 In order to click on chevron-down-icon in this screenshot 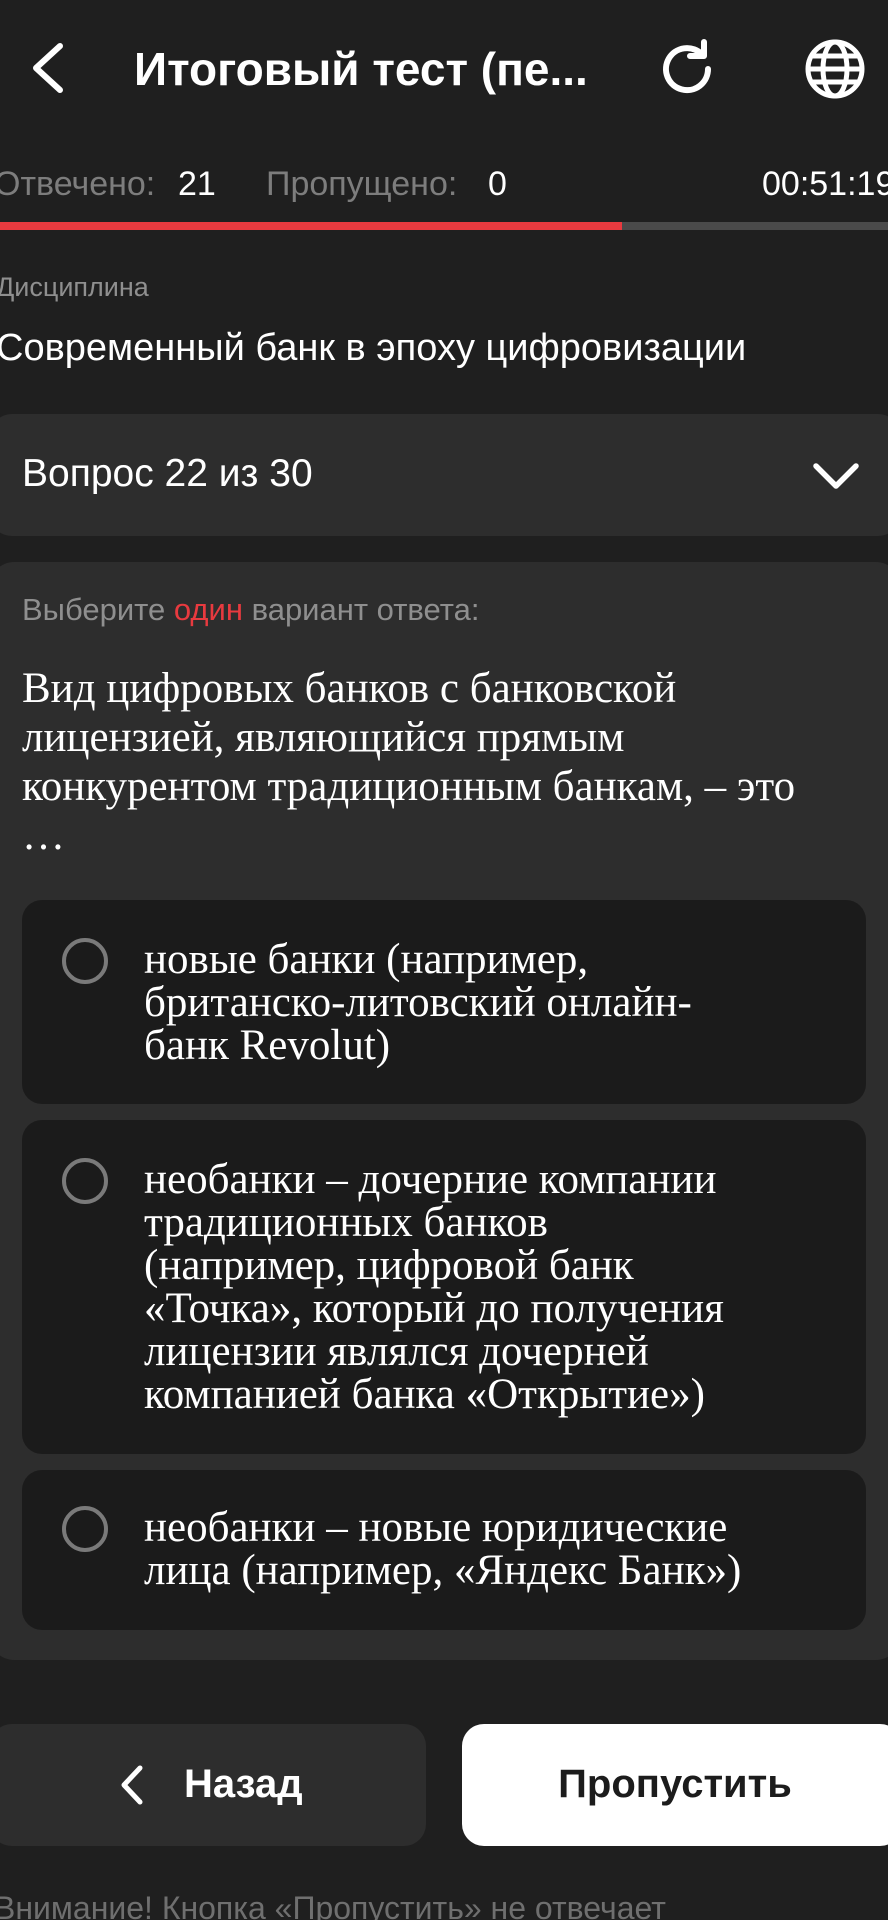, I will do `click(836, 476)`.